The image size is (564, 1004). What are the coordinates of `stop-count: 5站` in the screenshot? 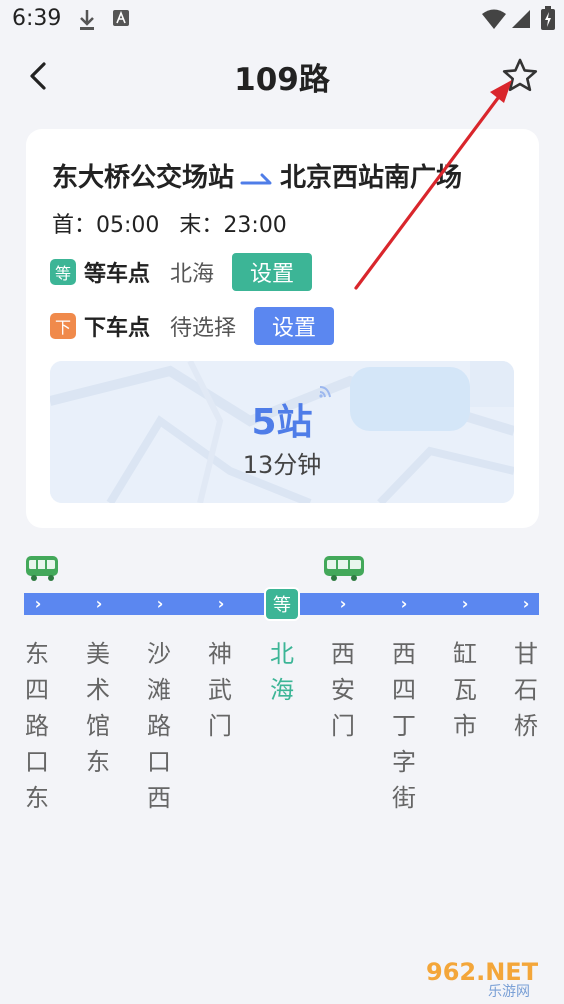 It's located at (282, 422).